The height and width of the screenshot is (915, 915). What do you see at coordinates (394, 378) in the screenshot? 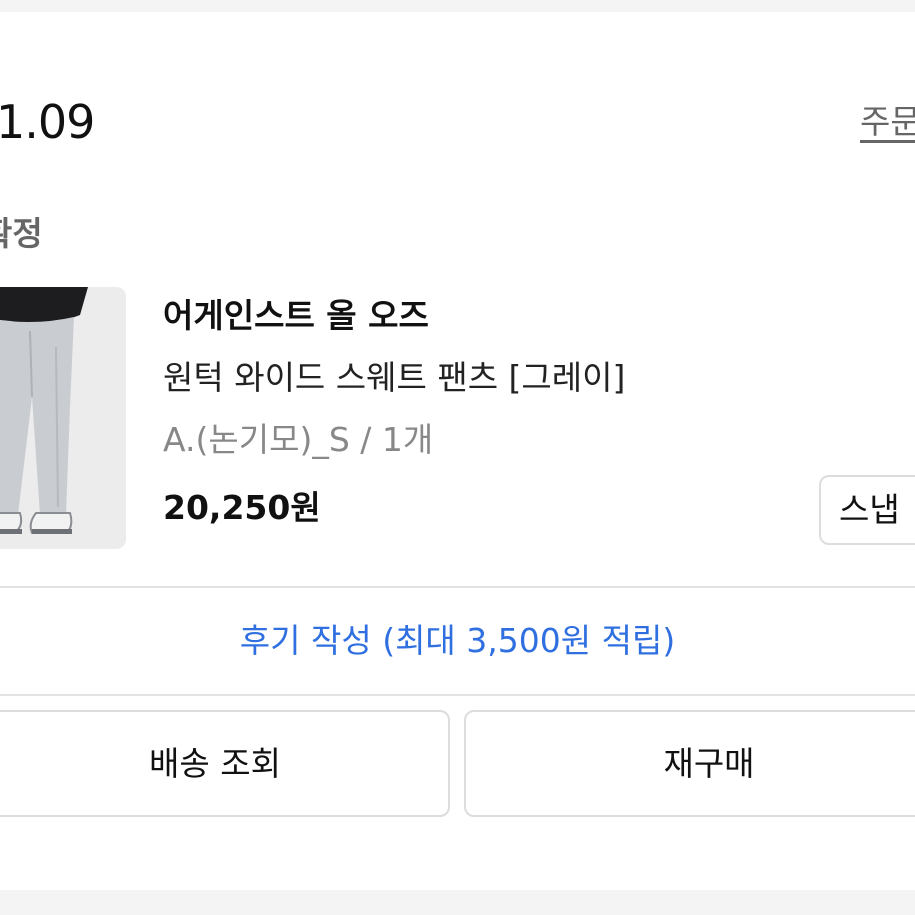
I see `product-name: 원턱 와이드 스웨트 팬츠 [그레이]` at bounding box center [394, 378].